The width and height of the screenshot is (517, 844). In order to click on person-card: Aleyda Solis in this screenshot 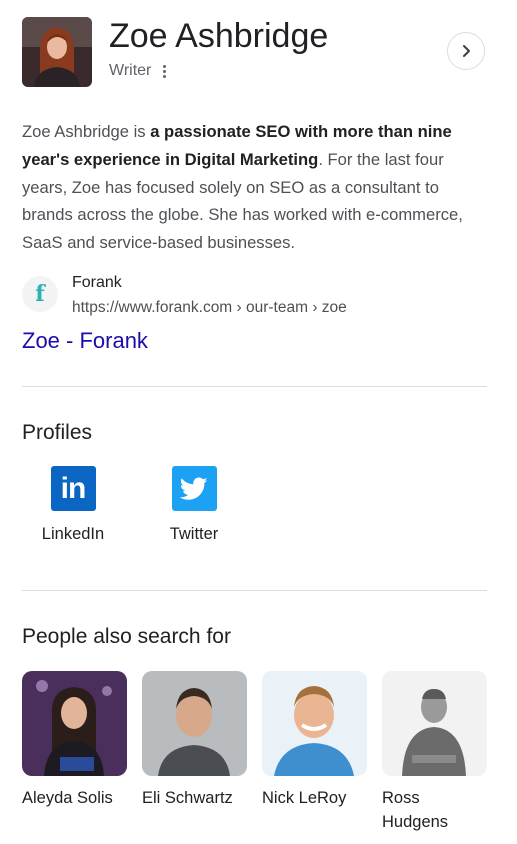, I will do `click(74, 740)`.